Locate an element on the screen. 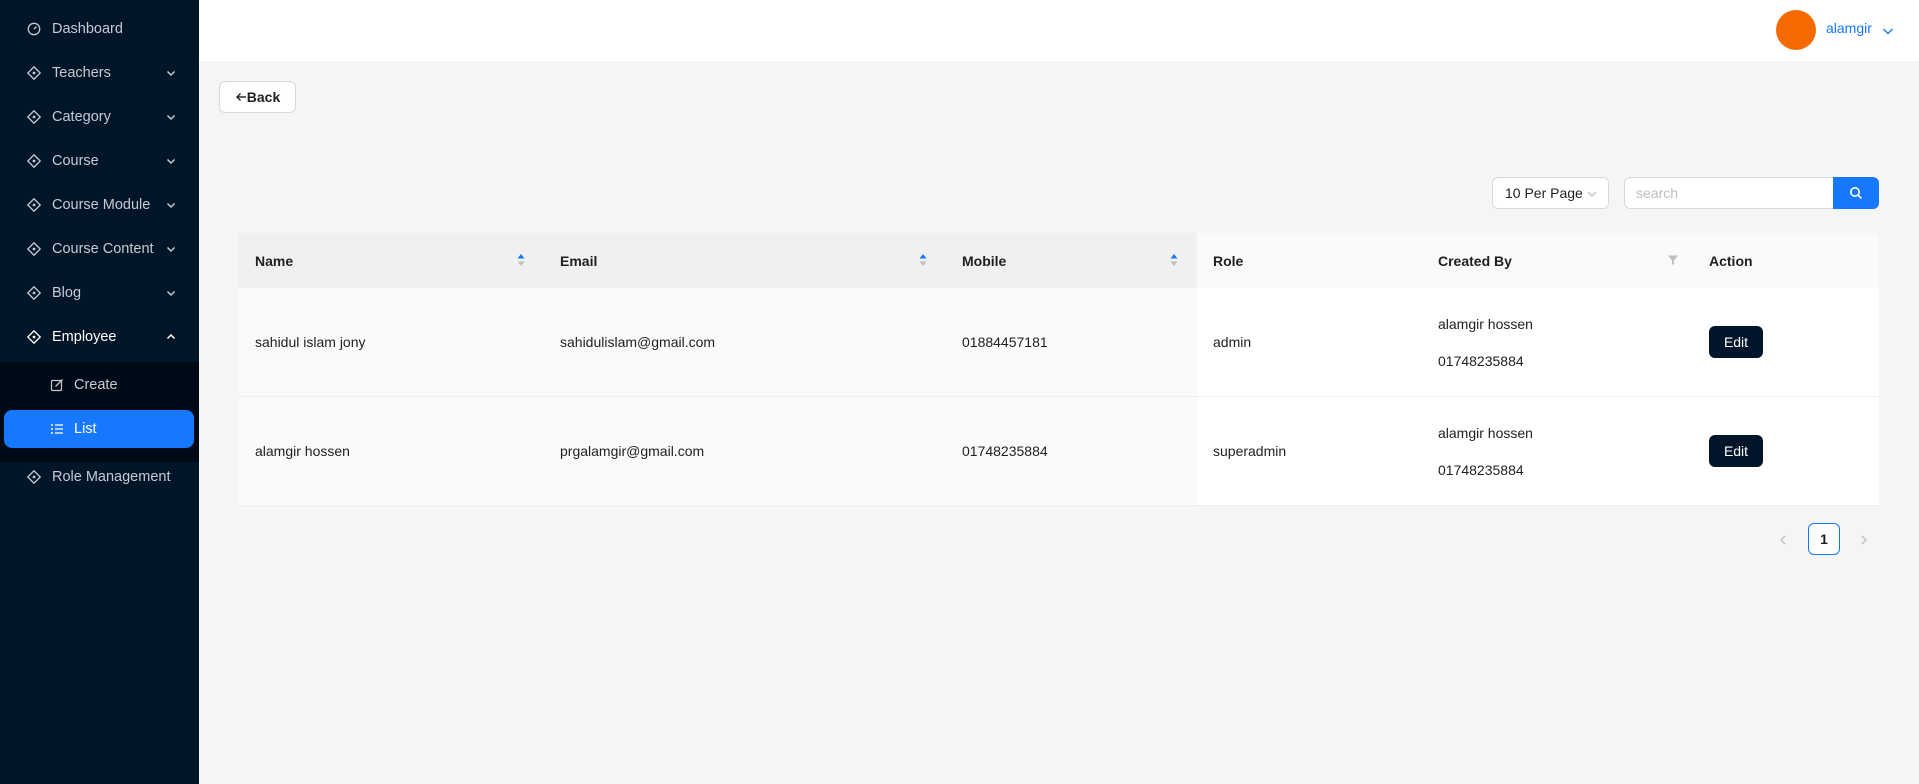 This screenshot has height=784, width=1919. column-header-mobile: Mobile is located at coordinates (1071, 260).